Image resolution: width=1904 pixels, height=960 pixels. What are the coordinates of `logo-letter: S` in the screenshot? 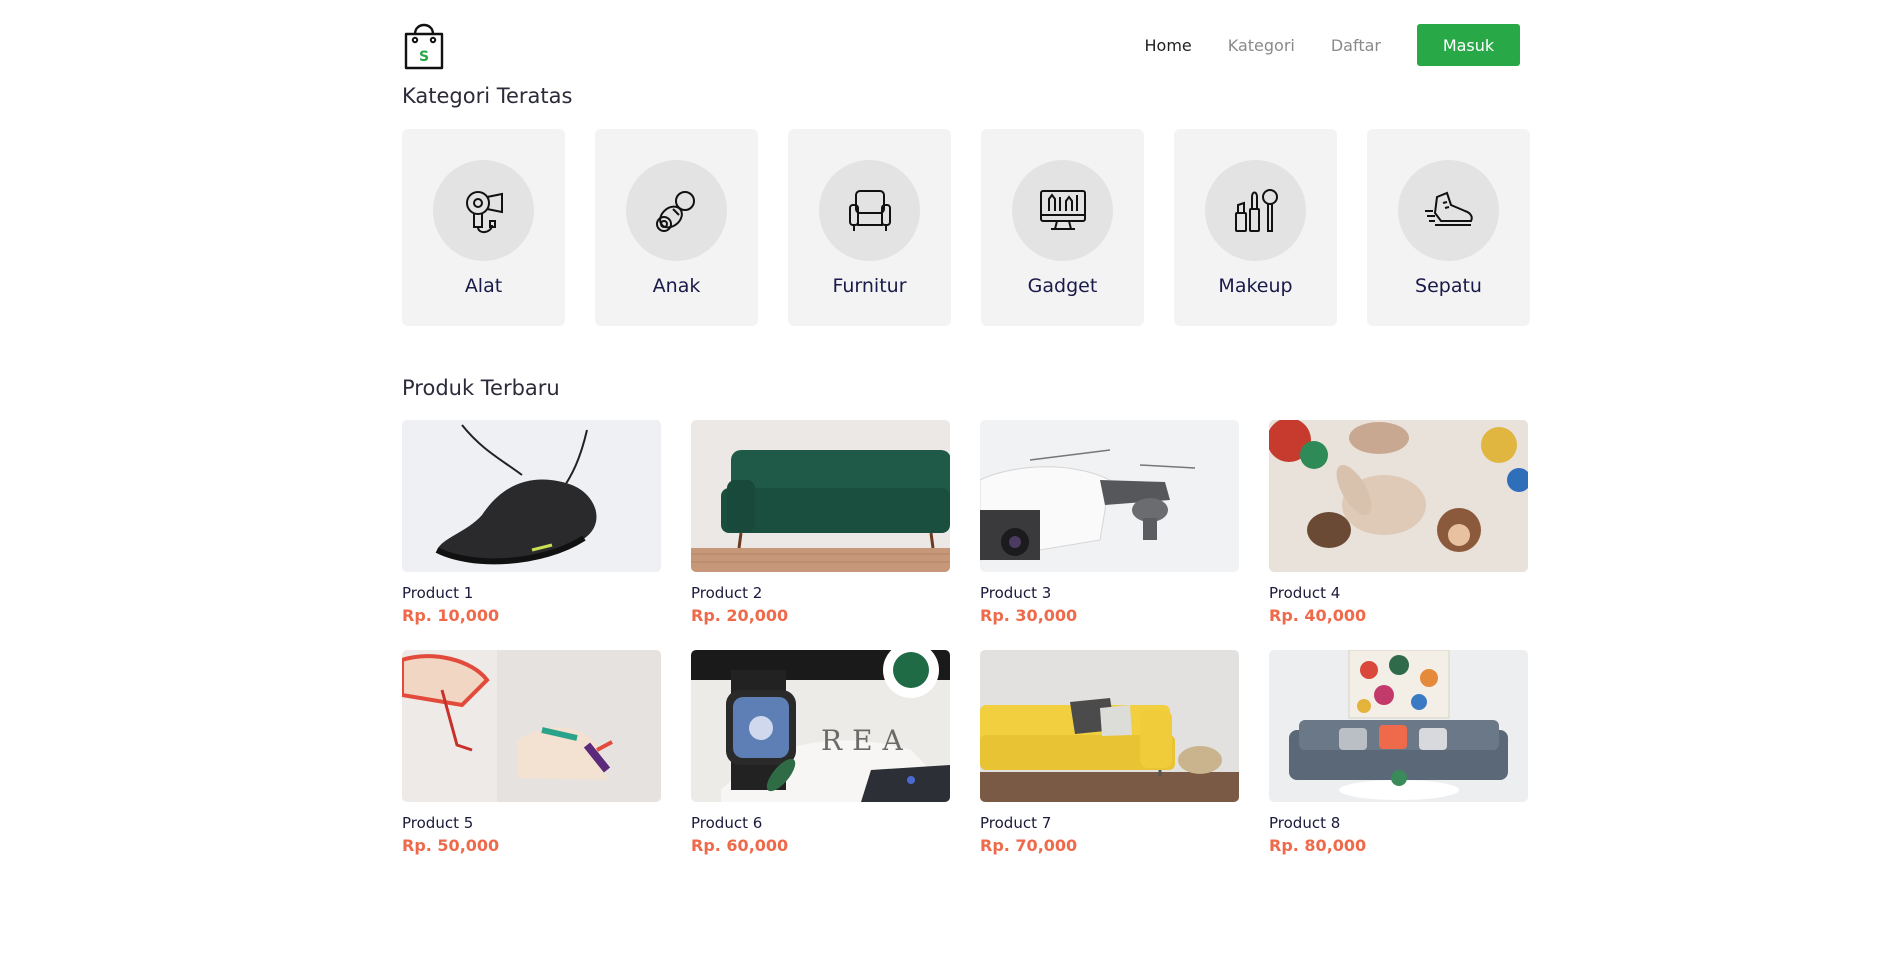 It's located at (424, 57).